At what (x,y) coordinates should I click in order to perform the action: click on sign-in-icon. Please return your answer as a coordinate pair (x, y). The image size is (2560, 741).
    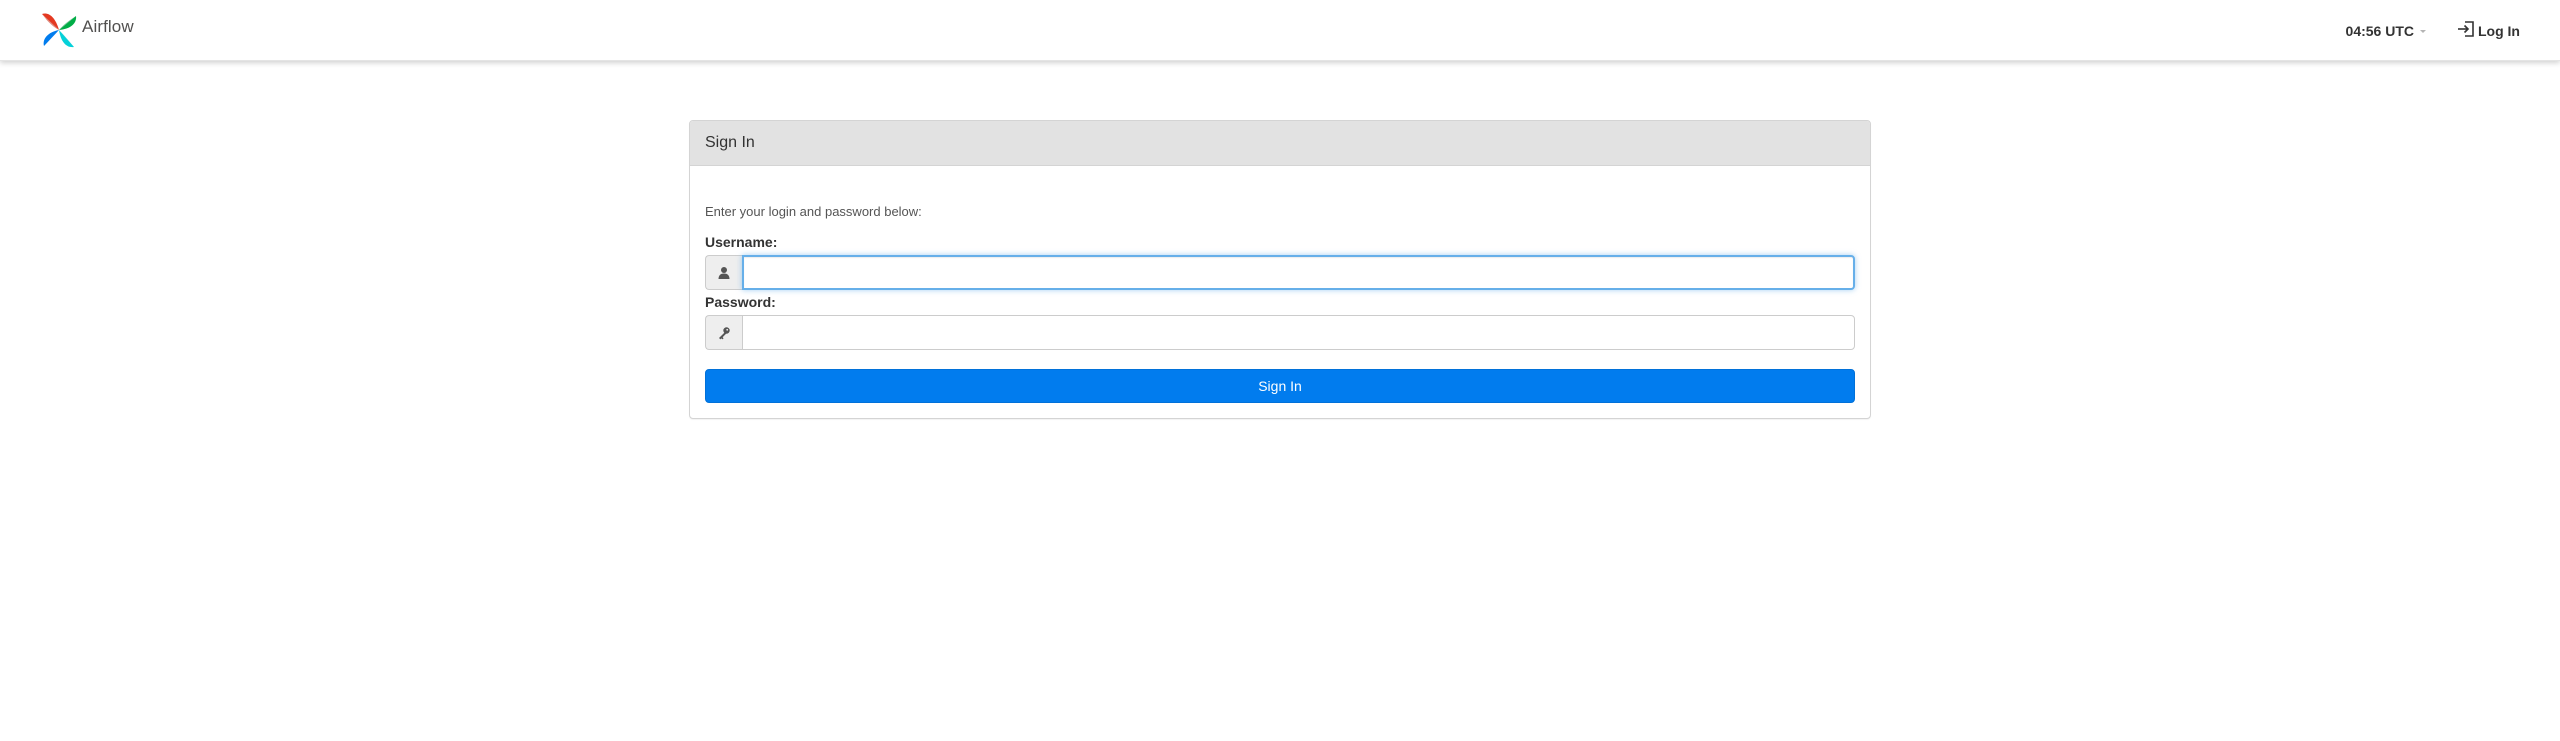
    Looking at the image, I should click on (2467, 30).